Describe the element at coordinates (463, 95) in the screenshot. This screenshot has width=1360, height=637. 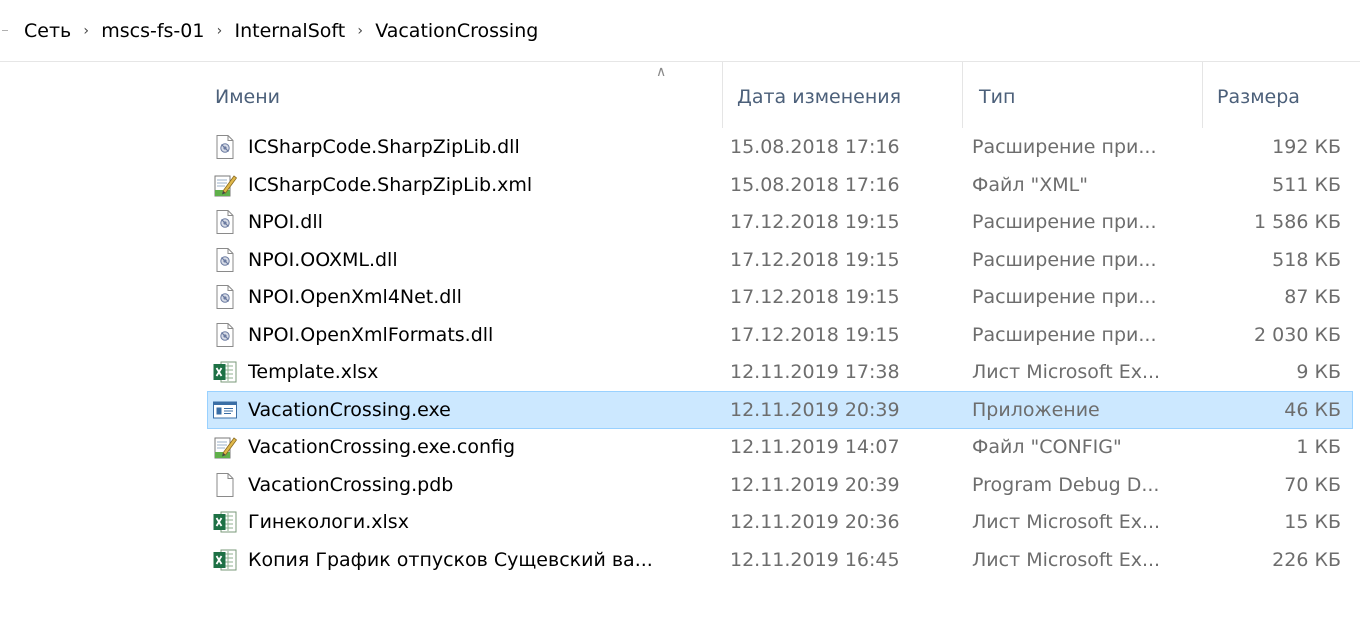
I see `column-header-name: Имени ∧` at that location.